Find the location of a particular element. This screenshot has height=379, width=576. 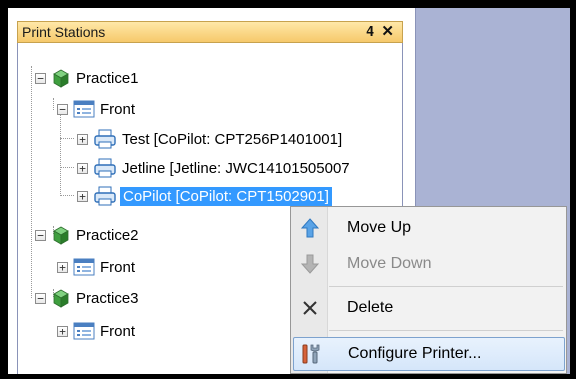

arrow-down-icon is located at coordinates (310, 264).